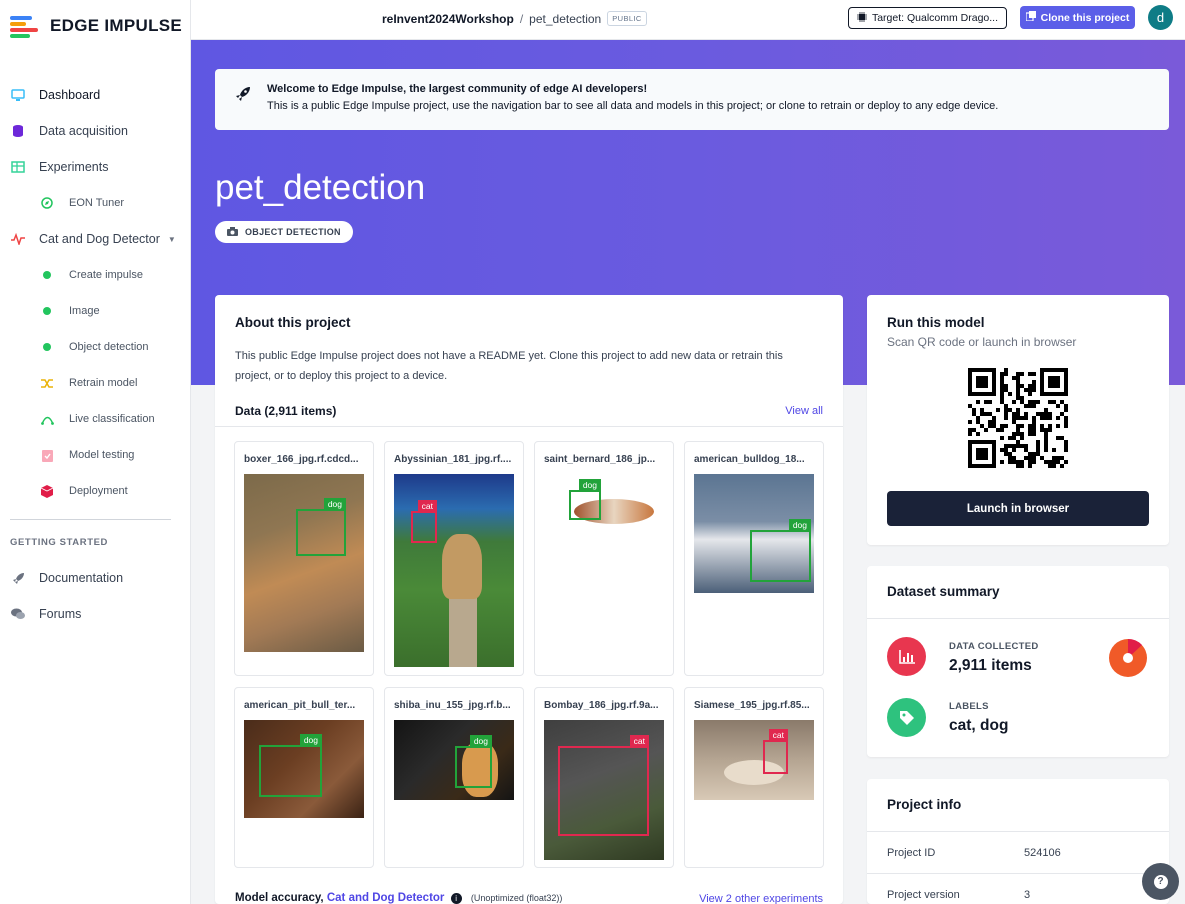  What do you see at coordinates (1085, 17) in the screenshot?
I see `clone-label: Clone this project` at bounding box center [1085, 17].